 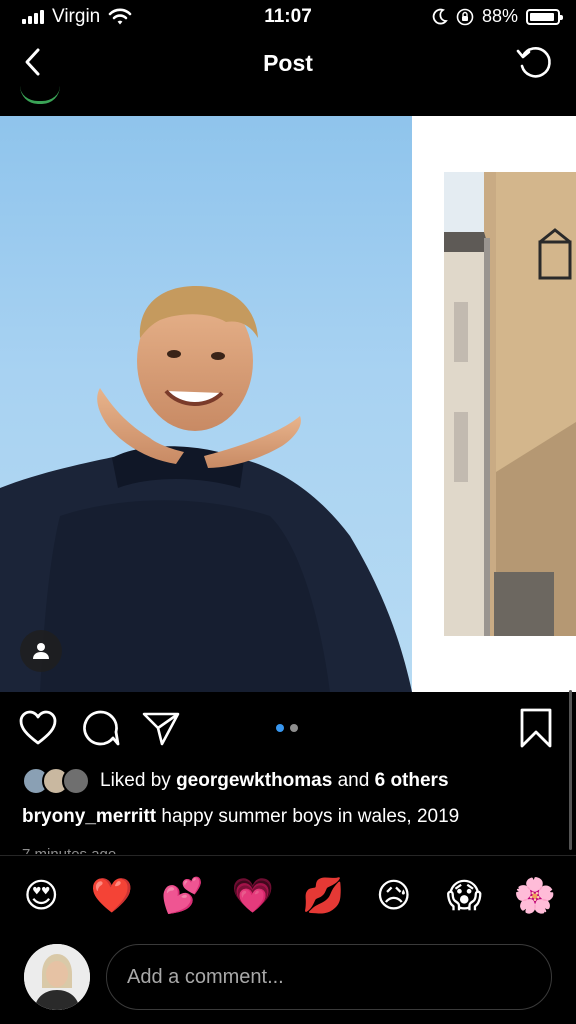 I want to click on avatar-illustration, so click(x=57, y=977).